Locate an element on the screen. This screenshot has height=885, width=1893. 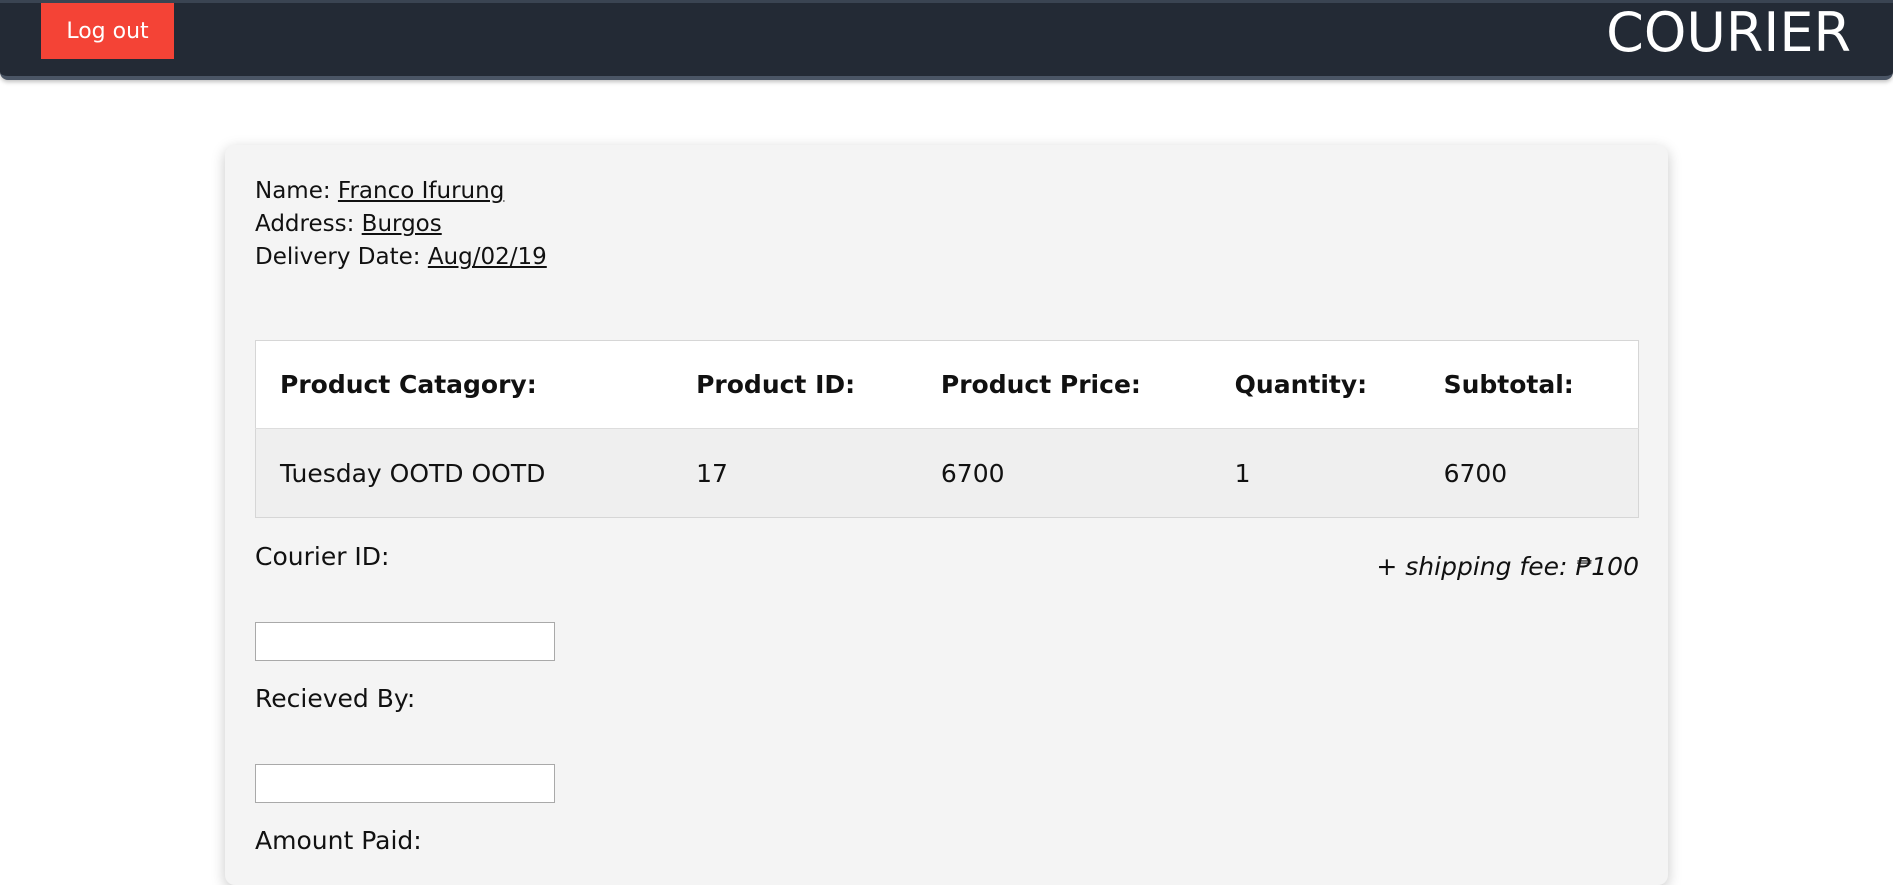
cell-product-id: 17 is located at coordinates (794, 473).